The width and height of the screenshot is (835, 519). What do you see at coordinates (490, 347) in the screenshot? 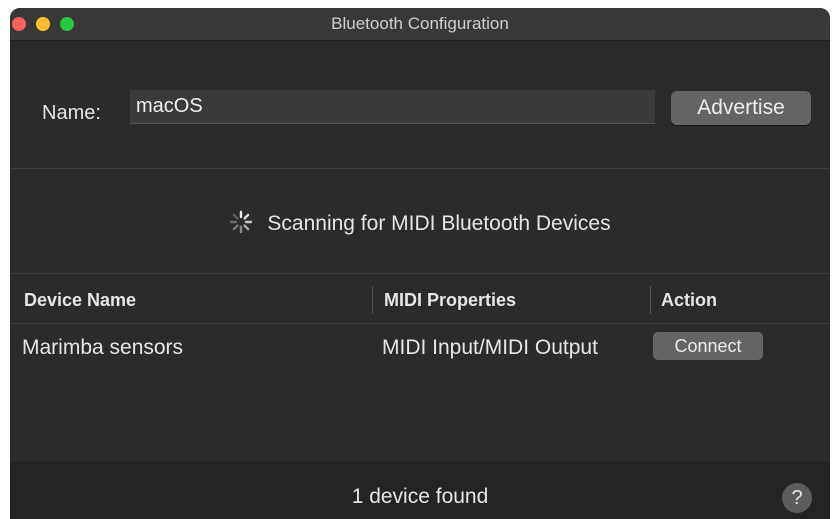
I see `midi-properties-cell: MIDI Input/MIDI Output` at bounding box center [490, 347].